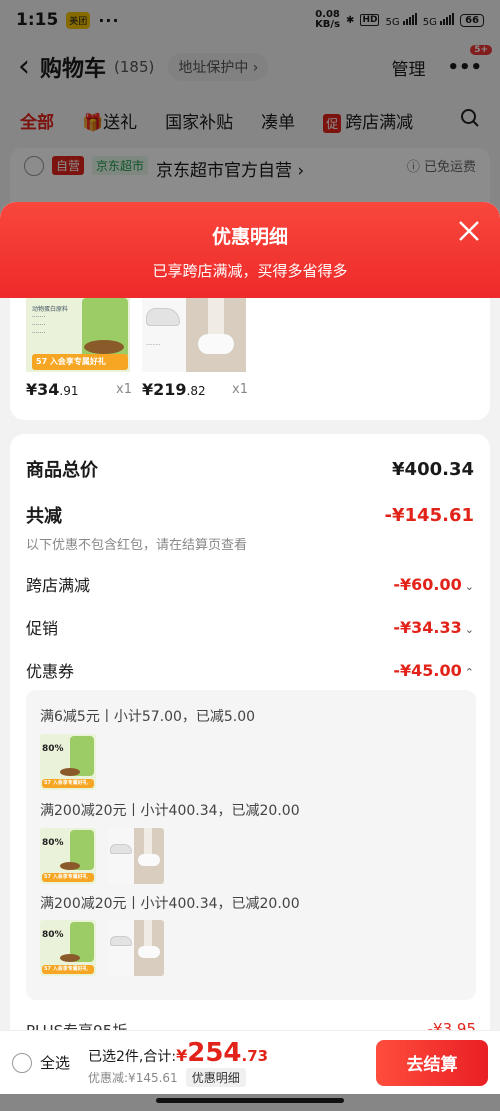 The width and height of the screenshot is (500, 1111). I want to click on coupon-label: 优惠券, so click(50, 671).